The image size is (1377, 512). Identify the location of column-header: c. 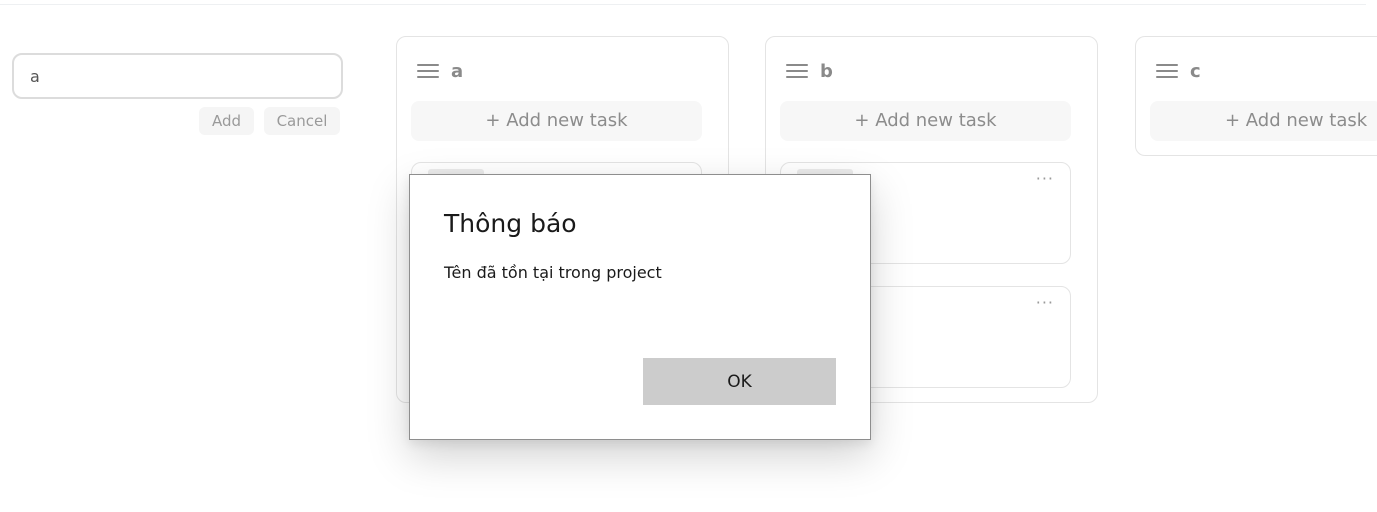
(1178, 71).